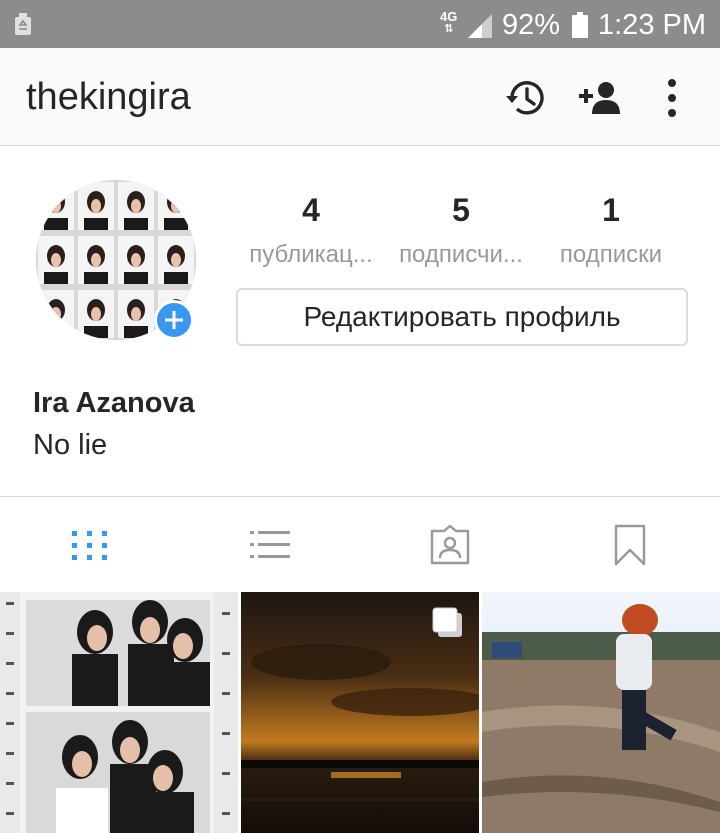  What do you see at coordinates (108, 97) in the screenshot?
I see `profile-username: thekingira` at bounding box center [108, 97].